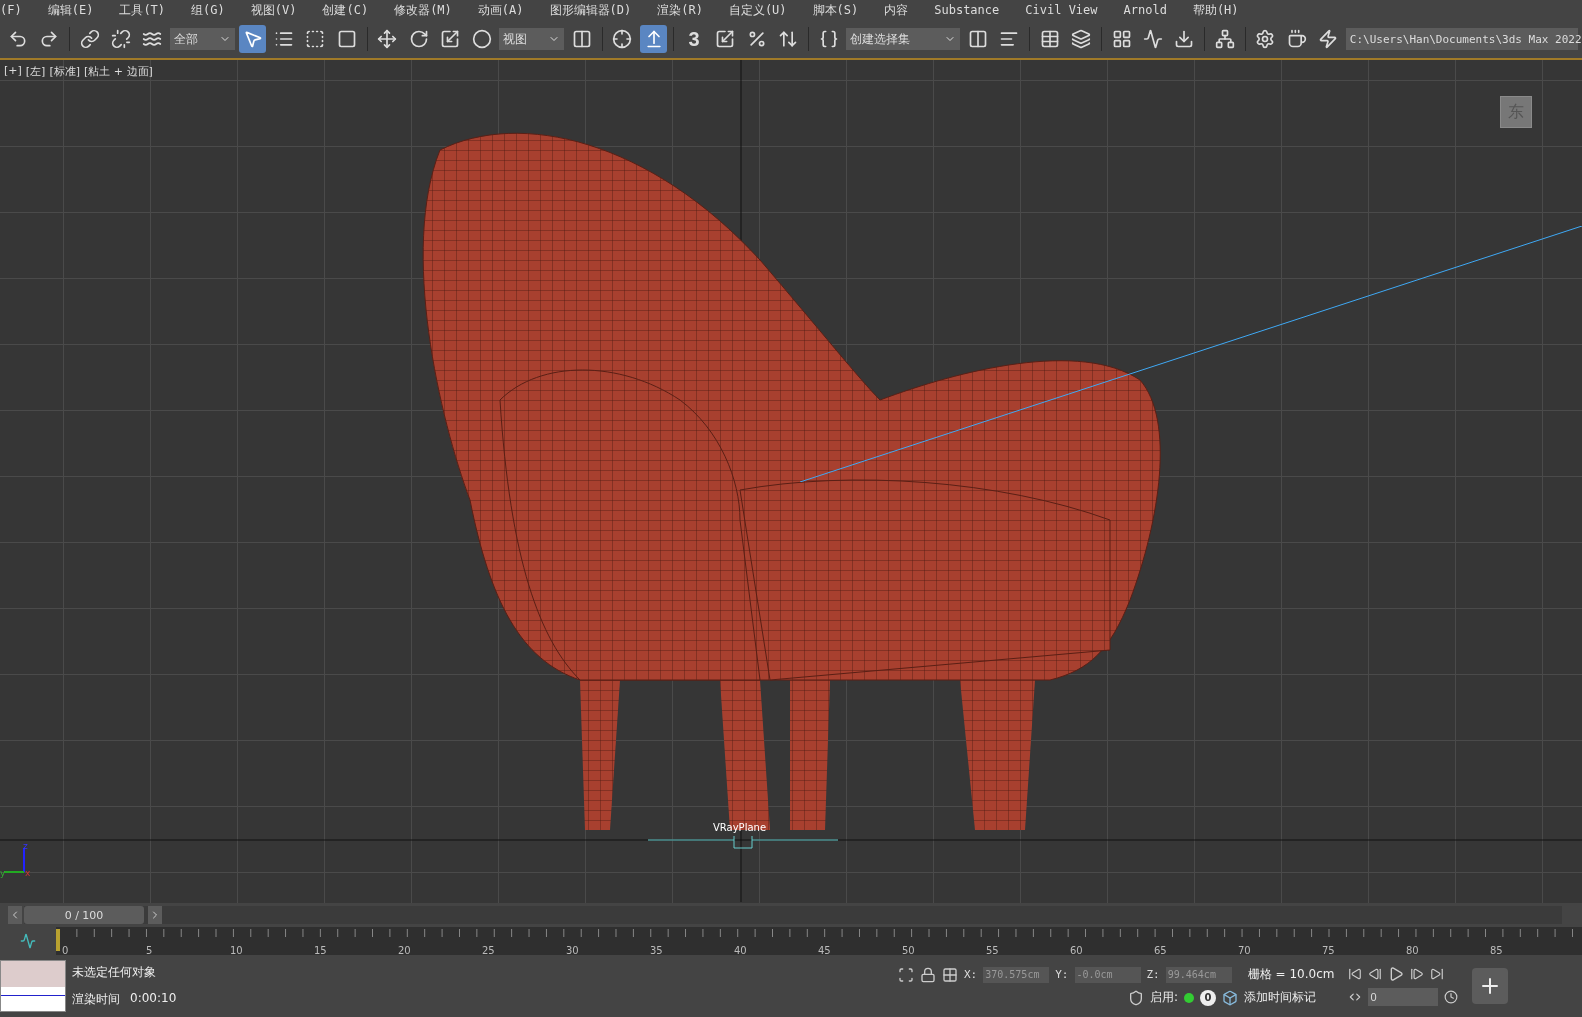 This screenshot has width=1582, height=1017. Describe the element at coordinates (404, 950) in the screenshot. I see `frame-number: 20` at that location.